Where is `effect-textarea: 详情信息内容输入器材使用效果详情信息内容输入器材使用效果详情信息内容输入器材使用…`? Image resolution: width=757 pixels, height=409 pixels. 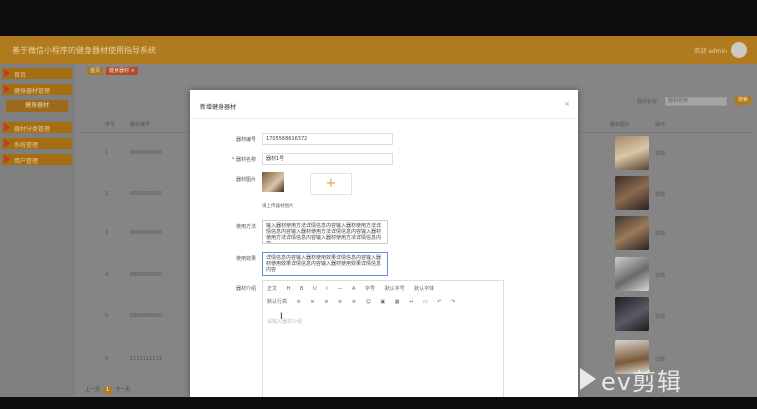
effect-textarea: 详情信息内容输入器材使用效果详情信息内容输入器材使用效果详情信息内容输入器材使用… is located at coordinates (325, 264).